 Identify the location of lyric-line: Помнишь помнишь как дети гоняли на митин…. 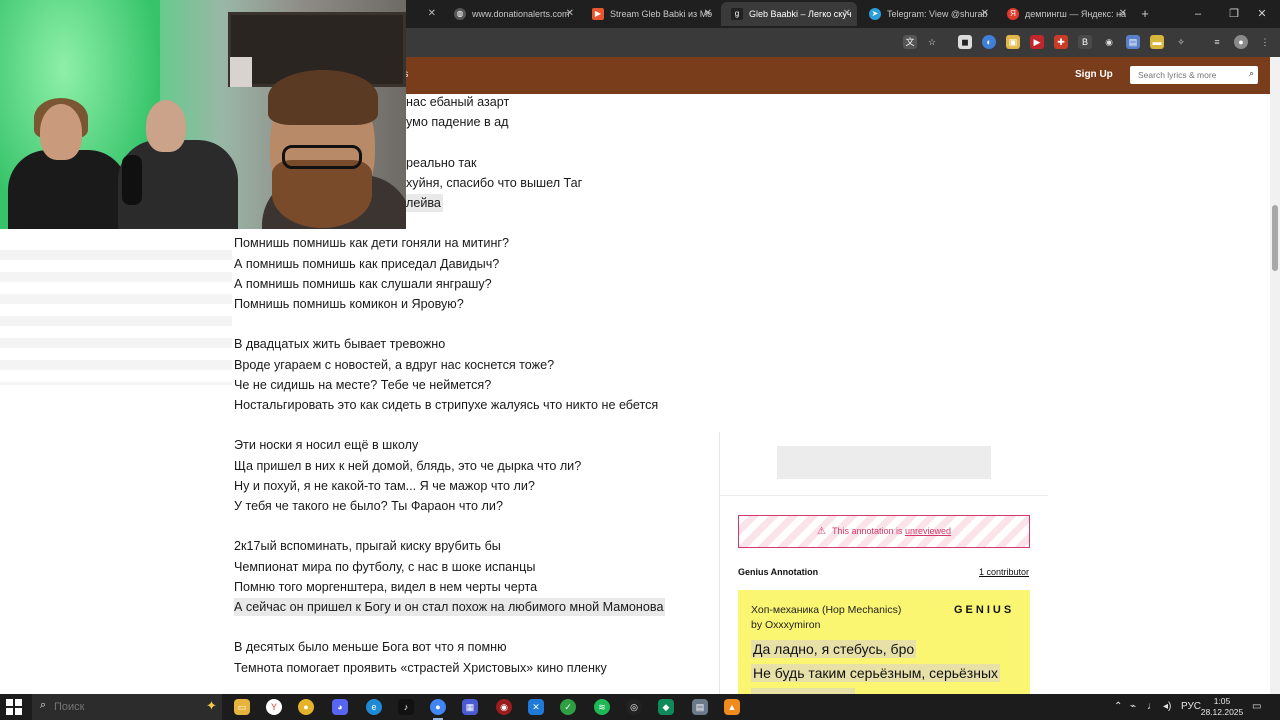
(371, 243).